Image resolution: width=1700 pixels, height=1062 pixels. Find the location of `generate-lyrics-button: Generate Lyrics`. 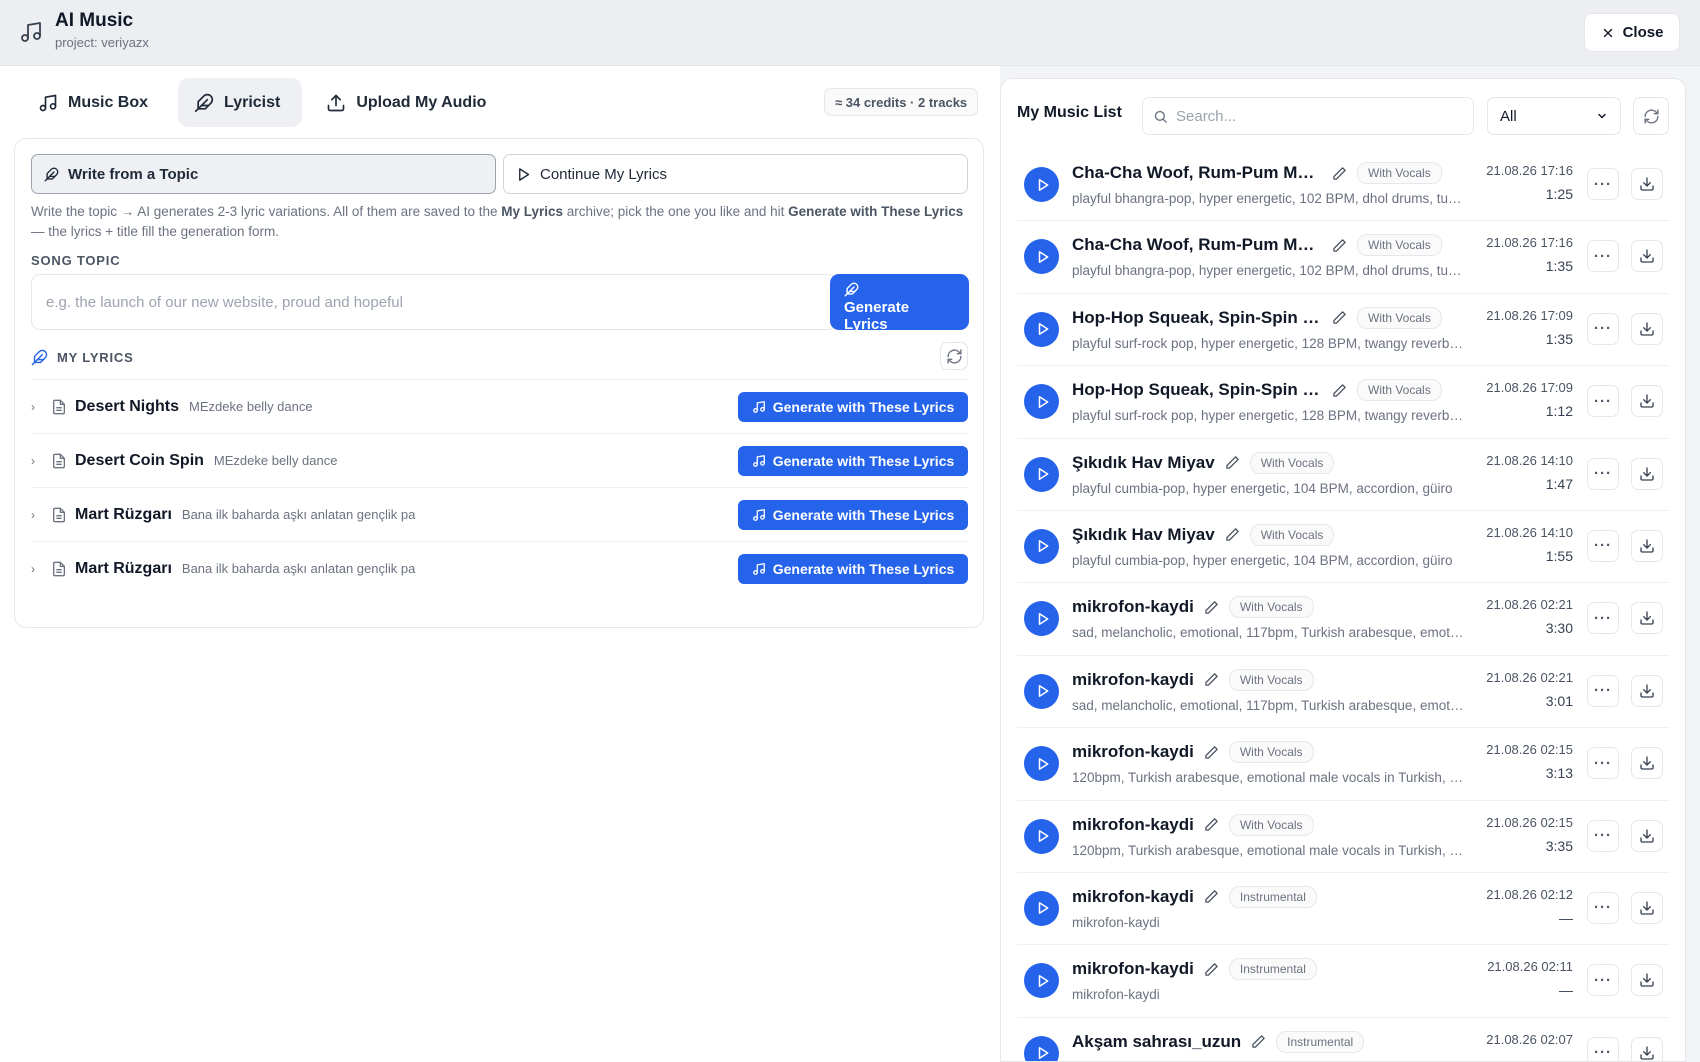

generate-lyrics-button: Generate Lyrics is located at coordinates (899, 303).